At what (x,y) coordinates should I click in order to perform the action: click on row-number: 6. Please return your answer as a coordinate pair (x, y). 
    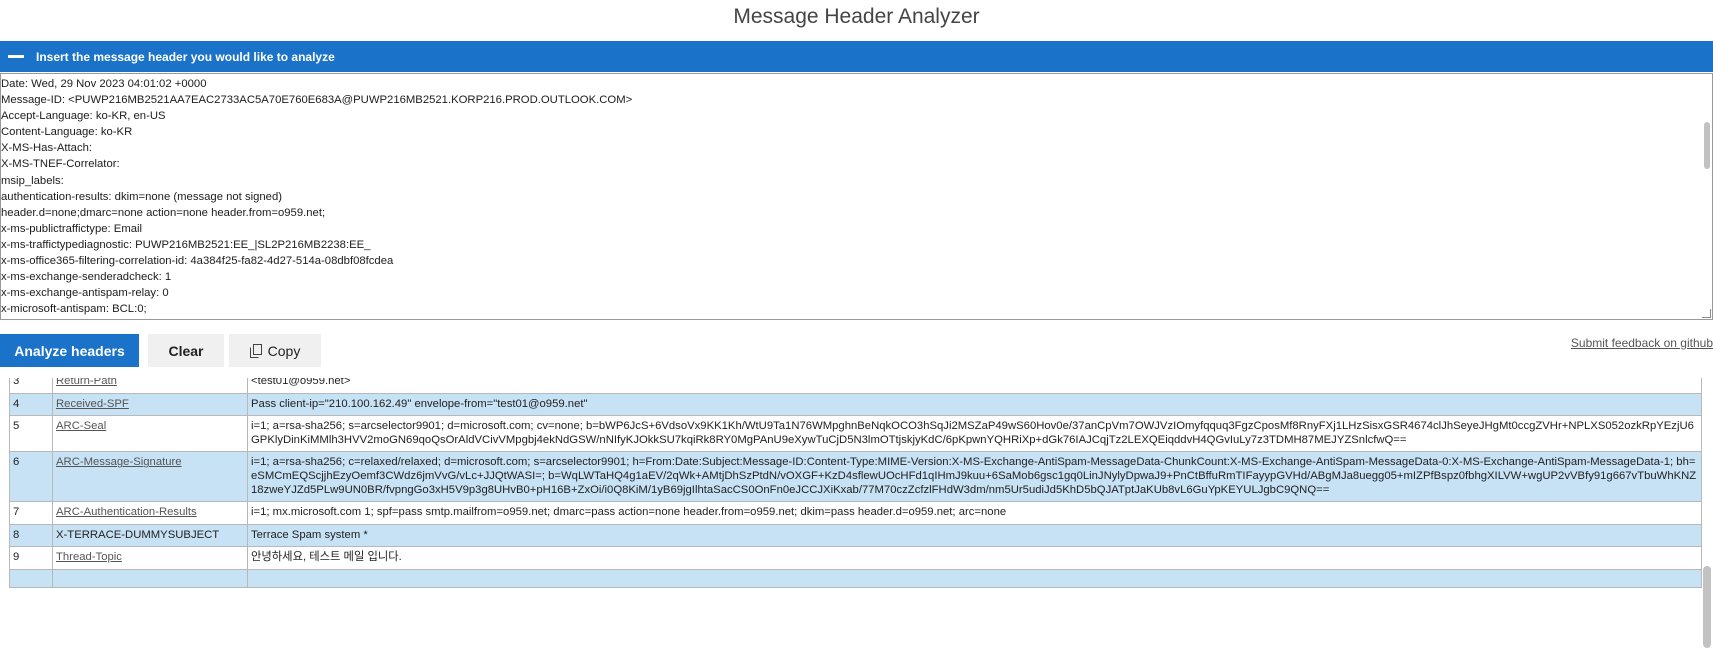
    Looking at the image, I should click on (31, 477).